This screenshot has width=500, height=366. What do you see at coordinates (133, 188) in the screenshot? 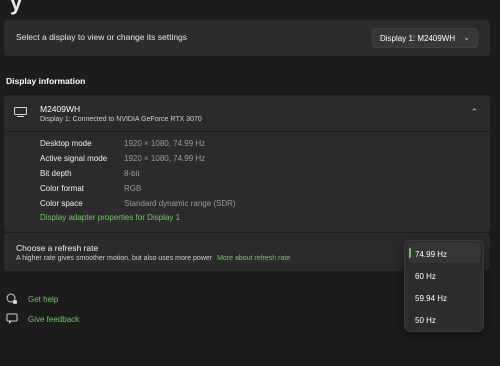
I see `property-value: RGB` at bounding box center [133, 188].